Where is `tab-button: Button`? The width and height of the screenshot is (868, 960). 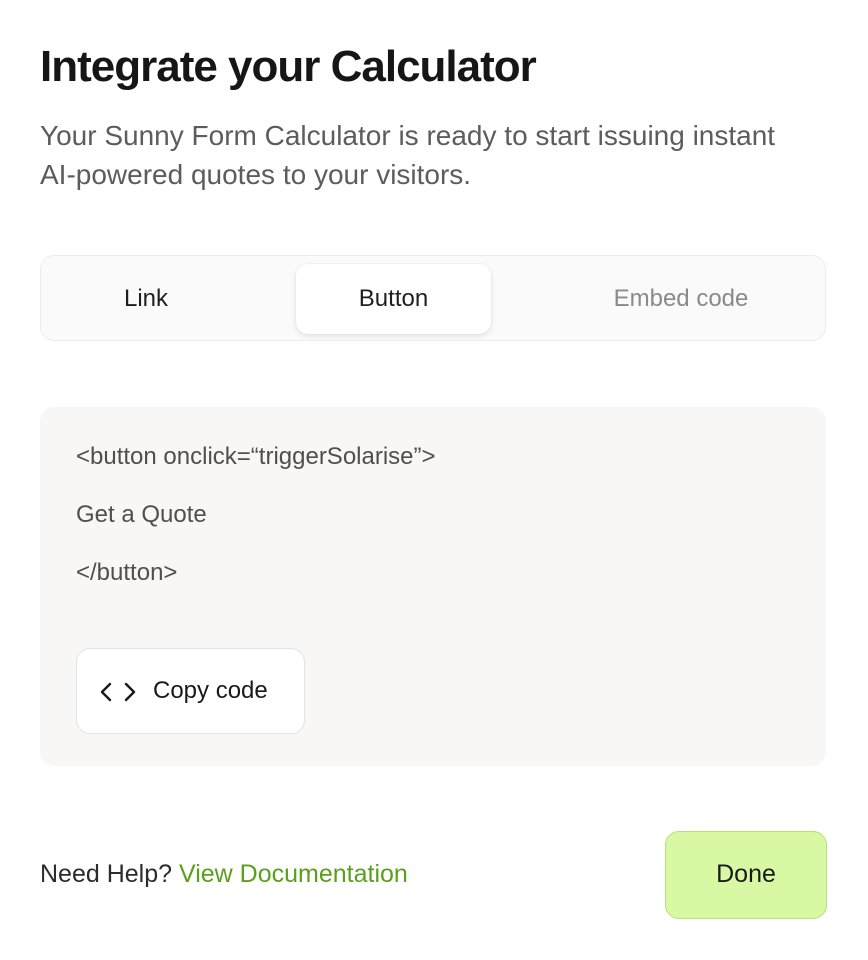
tab-button: Button is located at coordinates (393, 299).